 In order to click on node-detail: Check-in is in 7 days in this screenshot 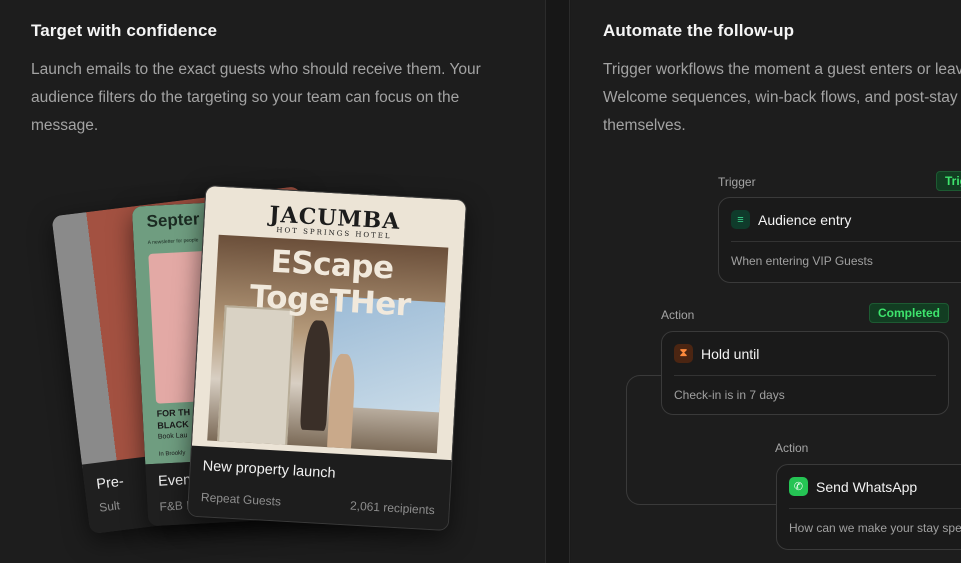, I will do `click(729, 395)`.